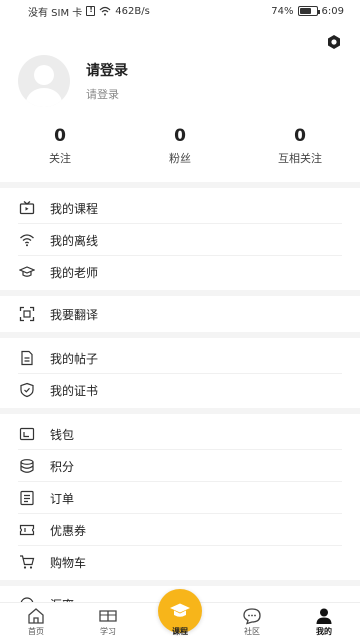 Image resolution: width=360 pixels, height=640 pixels. I want to click on menu-item-wallet: 钱包, so click(180, 434).